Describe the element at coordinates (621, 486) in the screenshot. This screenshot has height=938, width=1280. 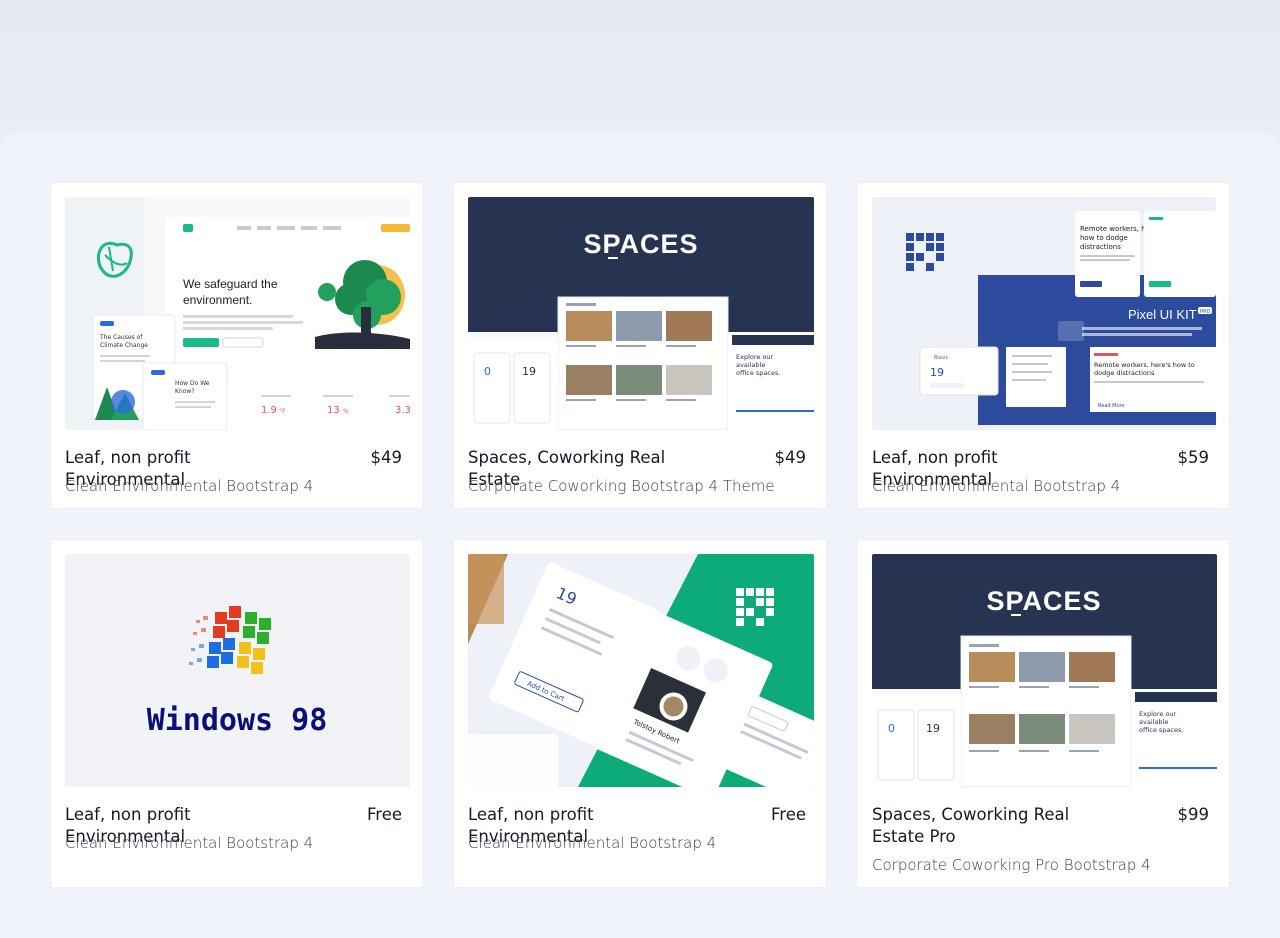
I see `product-subtitle: Corporate Coworking Bootstrap 4 Theme` at that location.